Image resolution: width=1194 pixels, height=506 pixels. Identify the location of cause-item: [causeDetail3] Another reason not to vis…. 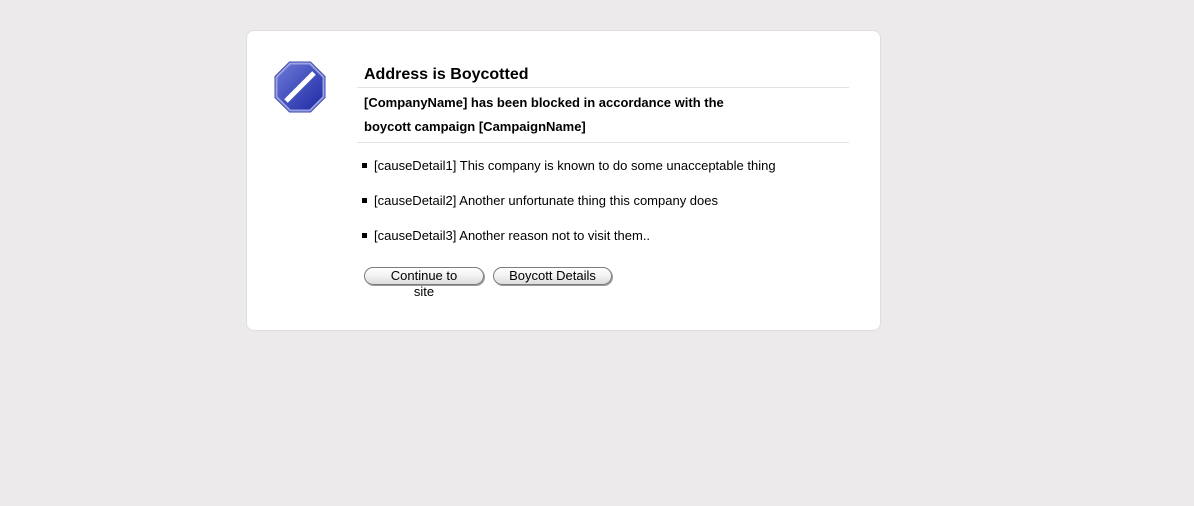
(605, 244).